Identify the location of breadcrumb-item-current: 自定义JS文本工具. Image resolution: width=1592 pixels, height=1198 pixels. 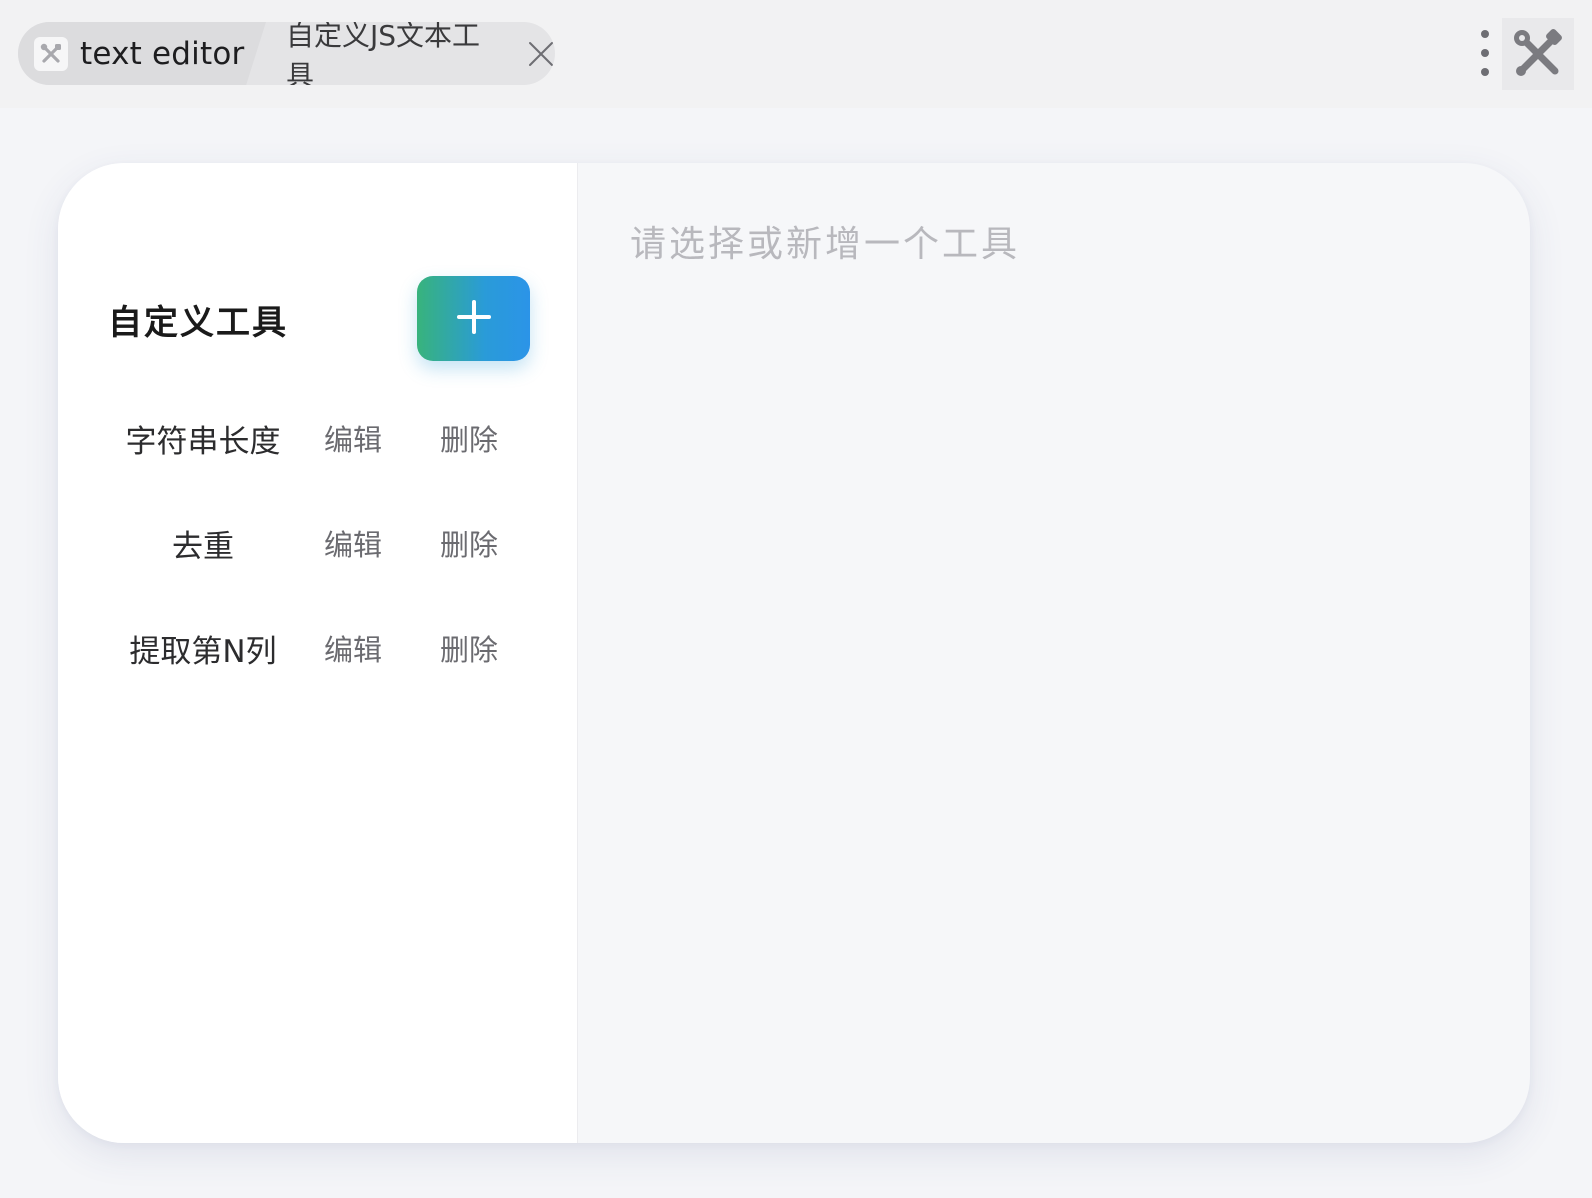
(420, 53).